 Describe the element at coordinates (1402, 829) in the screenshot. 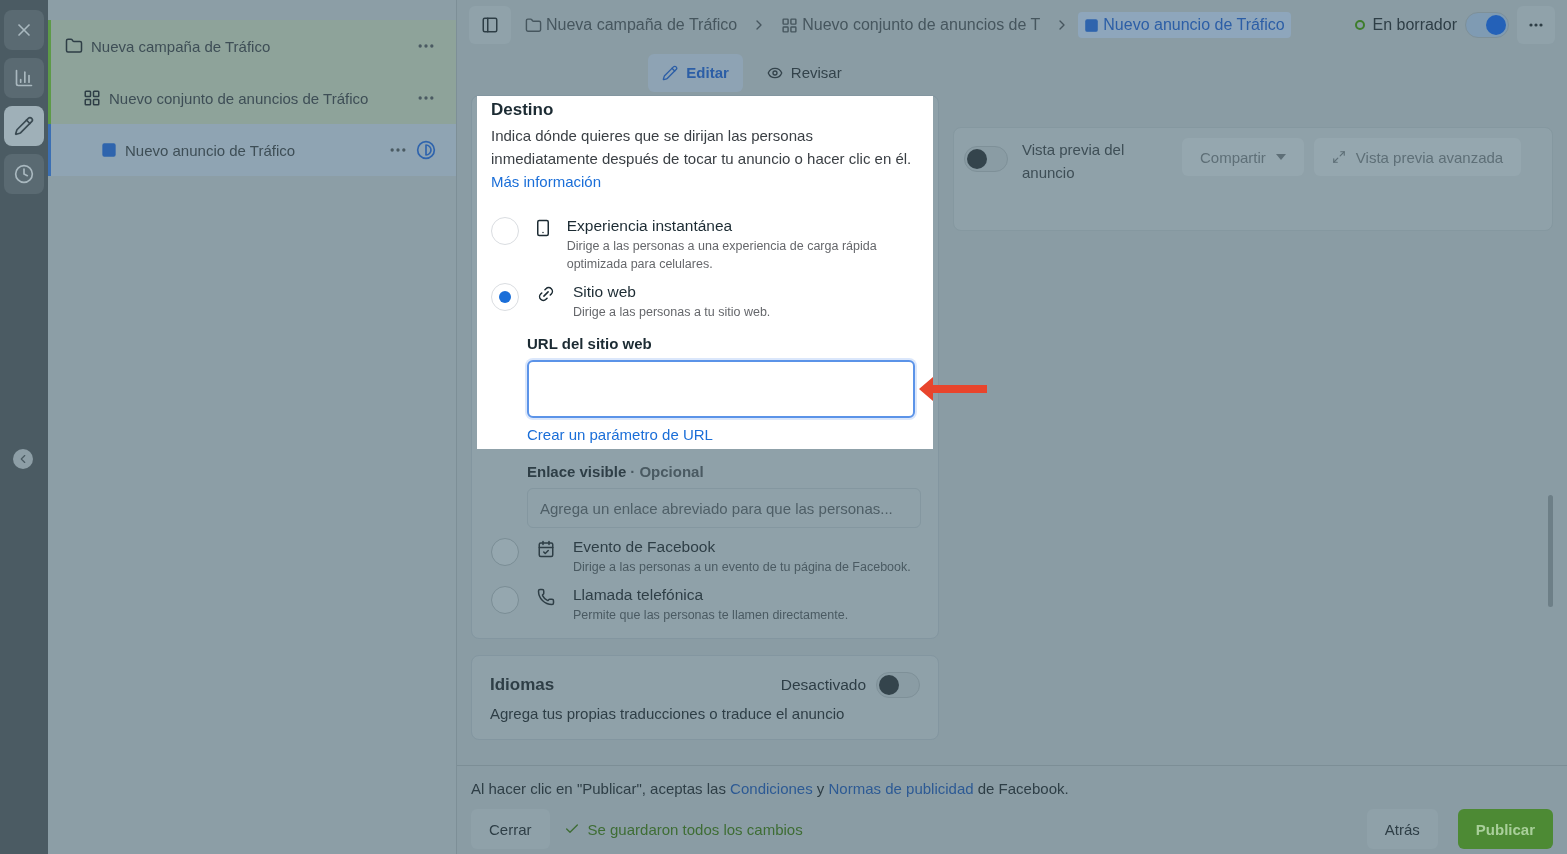

I see `back-button: Atrás` at that location.